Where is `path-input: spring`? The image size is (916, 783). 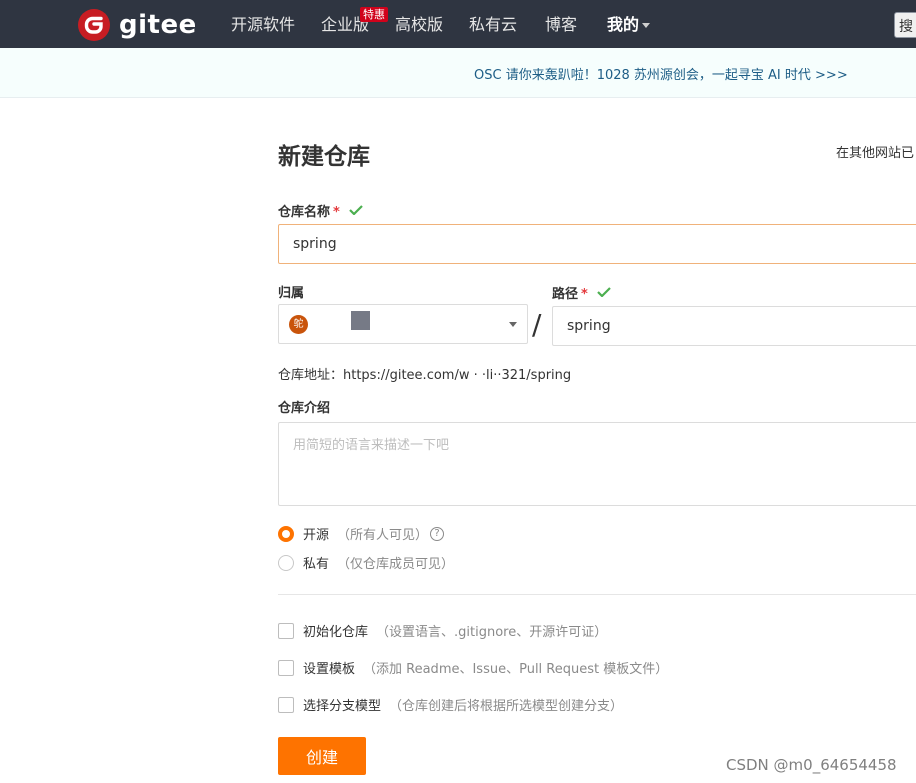
path-input: spring is located at coordinates (734, 326).